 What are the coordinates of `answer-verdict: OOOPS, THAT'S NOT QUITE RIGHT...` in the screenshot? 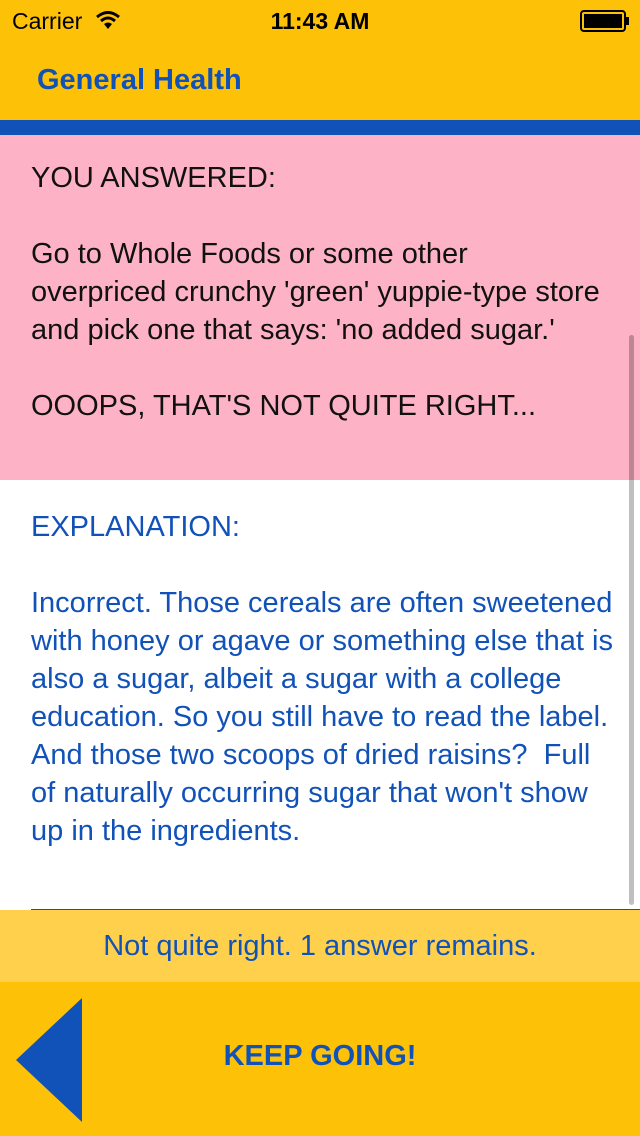 It's located at (284, 406).